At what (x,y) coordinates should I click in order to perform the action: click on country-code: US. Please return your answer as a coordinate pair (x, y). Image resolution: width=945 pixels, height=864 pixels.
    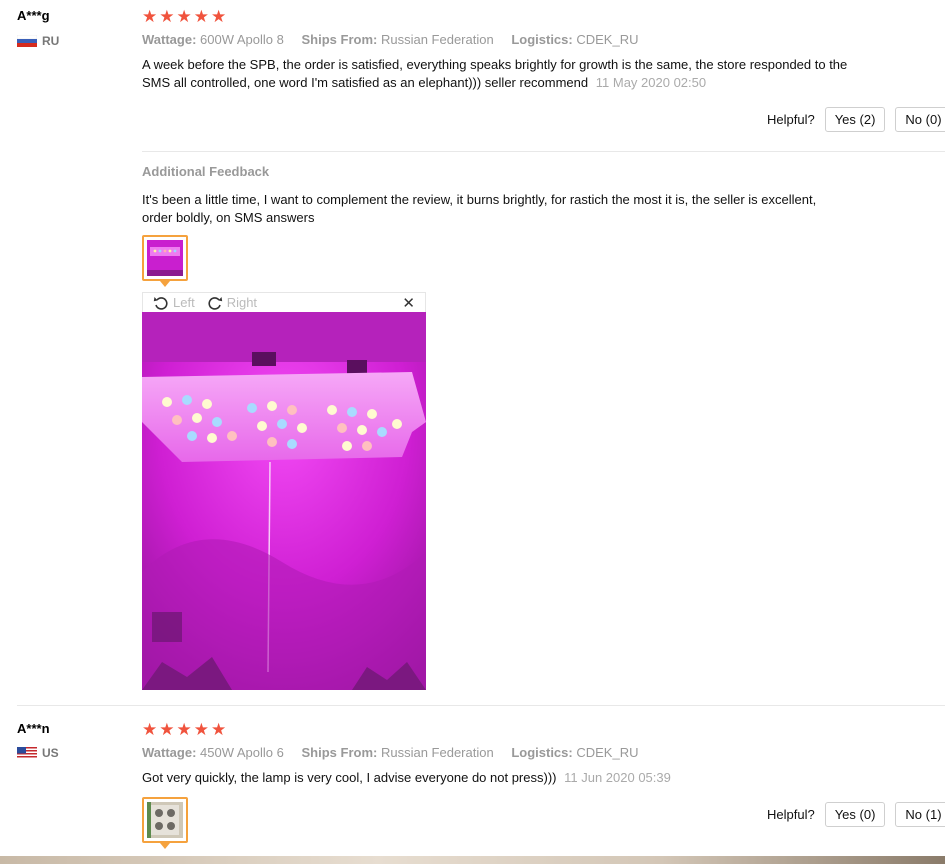
    Looking at the image, I should click on (50, 753).